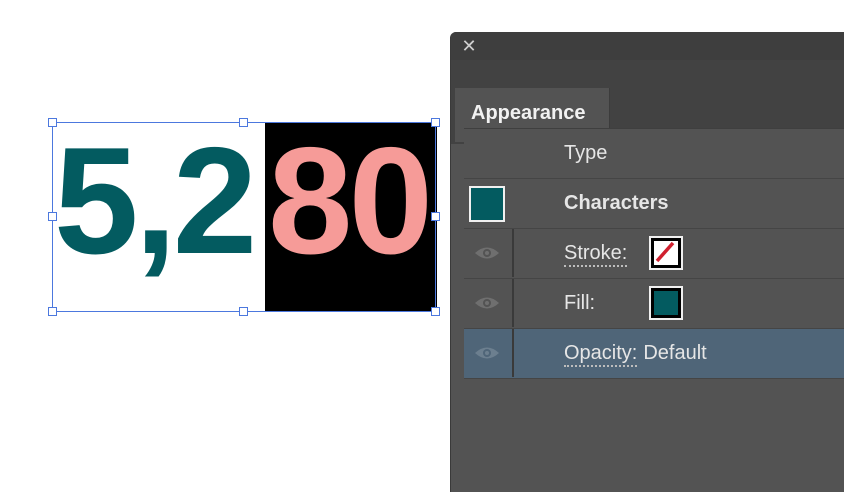 The height and width of the screenshot is (492, 844). Describe the element at coordinates (435, 122) in the screenshot. I see `resize-handle-top-right` at that location.